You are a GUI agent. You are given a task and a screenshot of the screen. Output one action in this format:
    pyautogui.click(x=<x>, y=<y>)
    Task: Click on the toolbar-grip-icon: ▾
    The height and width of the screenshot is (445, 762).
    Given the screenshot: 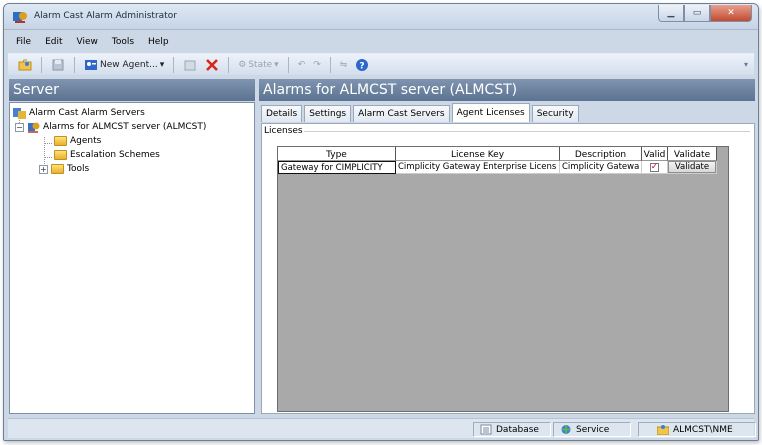 What is the action you would take?
    pyautogui.click(x=746, y=64)
    